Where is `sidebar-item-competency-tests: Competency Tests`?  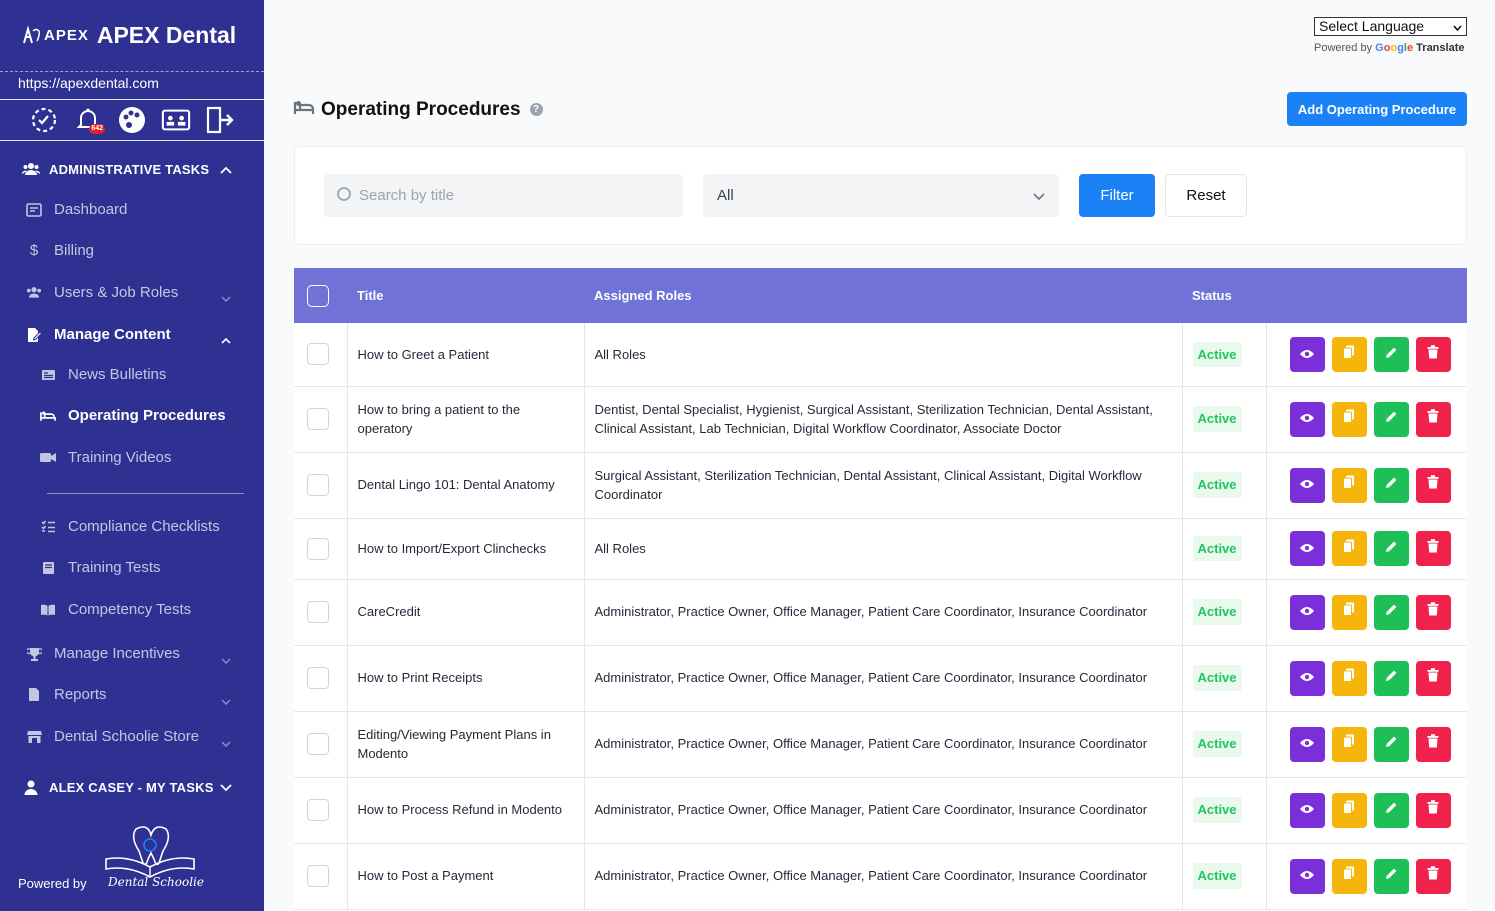 sidebar-item-competency-tests: Competency Tests is located at coordinates (115, 609).